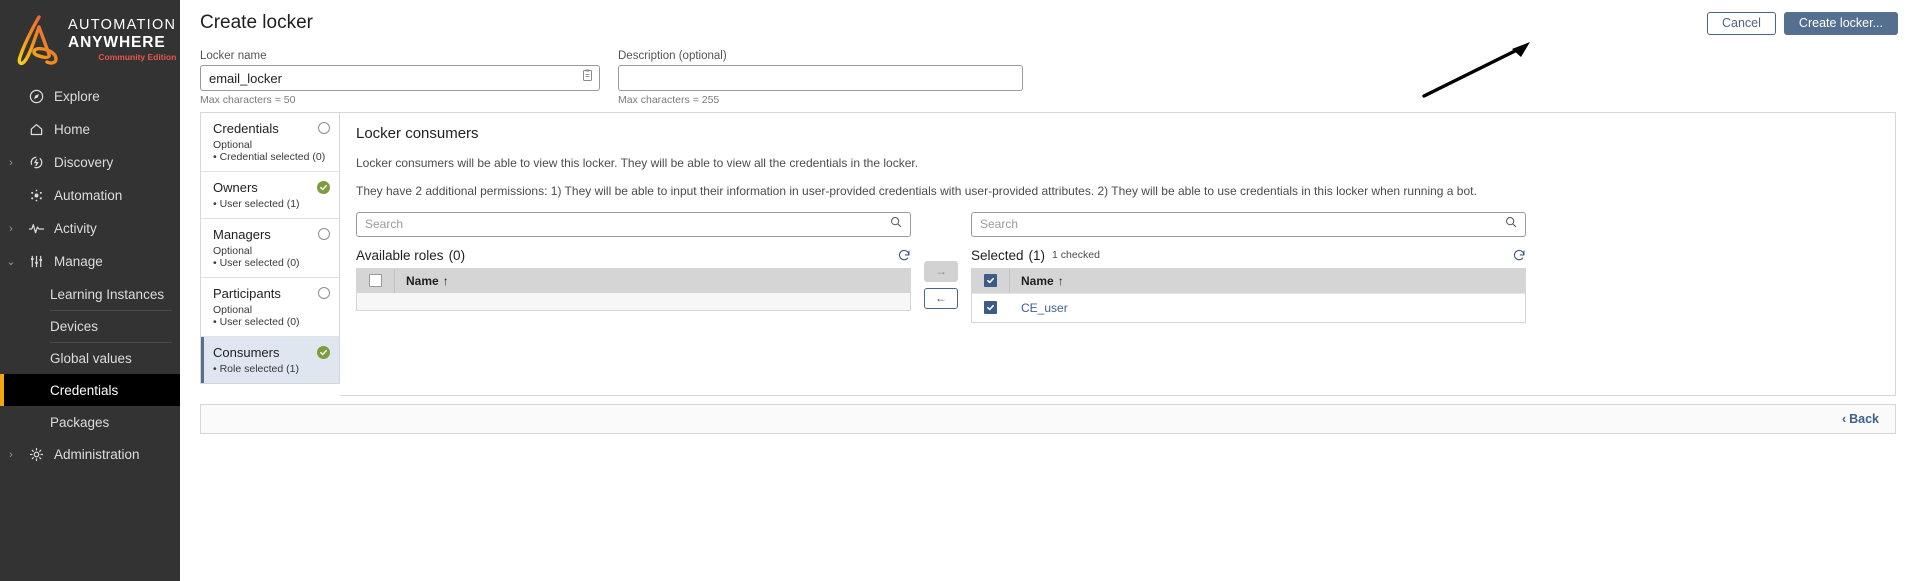 Image resolution: width=1916 pixels, height=581 pixels. What do you see at coordinates (1248, 224) in the screenshot?
I see `selected-search-input: Search` at bounding box center [1248, 224].